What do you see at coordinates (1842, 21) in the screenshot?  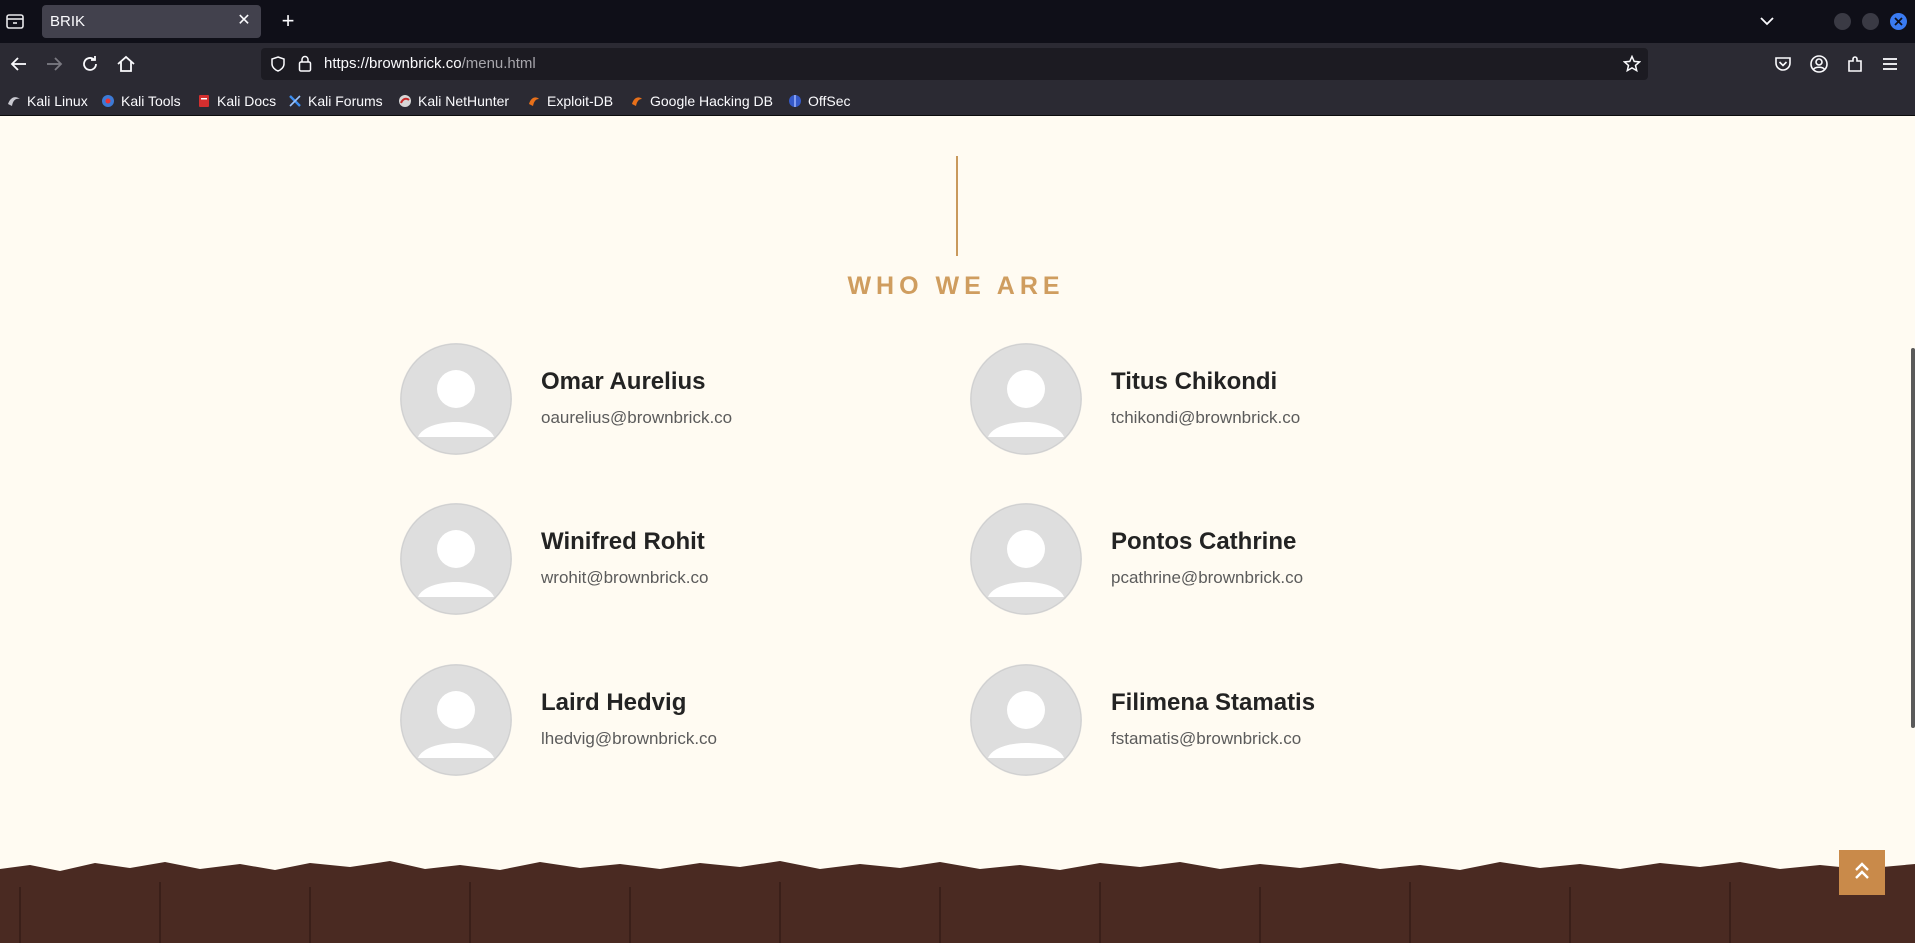 I see `minimize-button` at bounding box center [1842, 21].